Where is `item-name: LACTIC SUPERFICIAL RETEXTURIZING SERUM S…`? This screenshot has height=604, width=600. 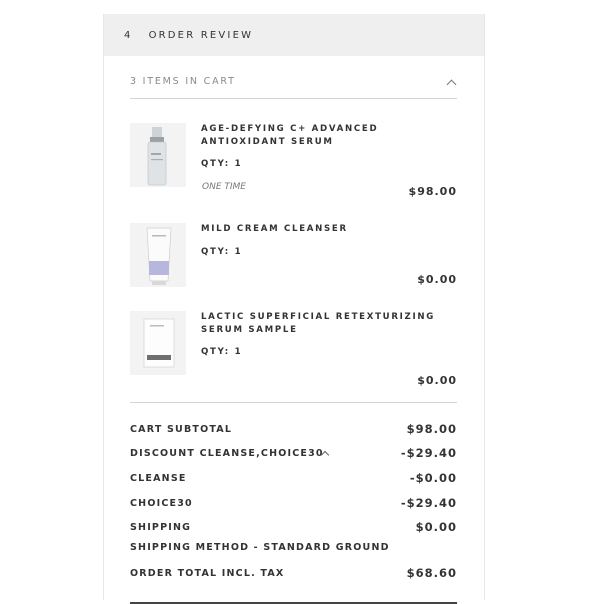
item-name: LACTIC SUPERFICIAL RETEXTURIZING SERUM S… is located at coordinates (318, 323).